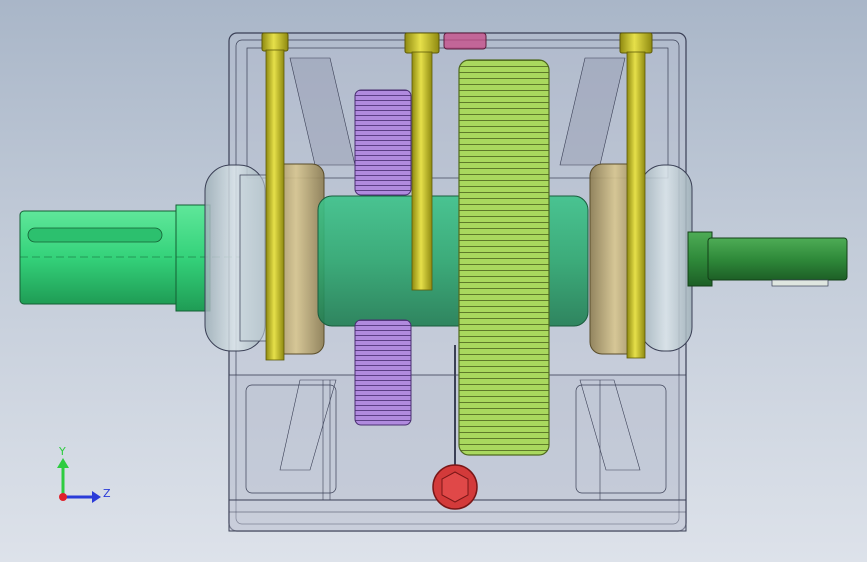  Describe the element at coordinates (107, 493) in the screenshot. I see `triad-z-label: Z` at that location.